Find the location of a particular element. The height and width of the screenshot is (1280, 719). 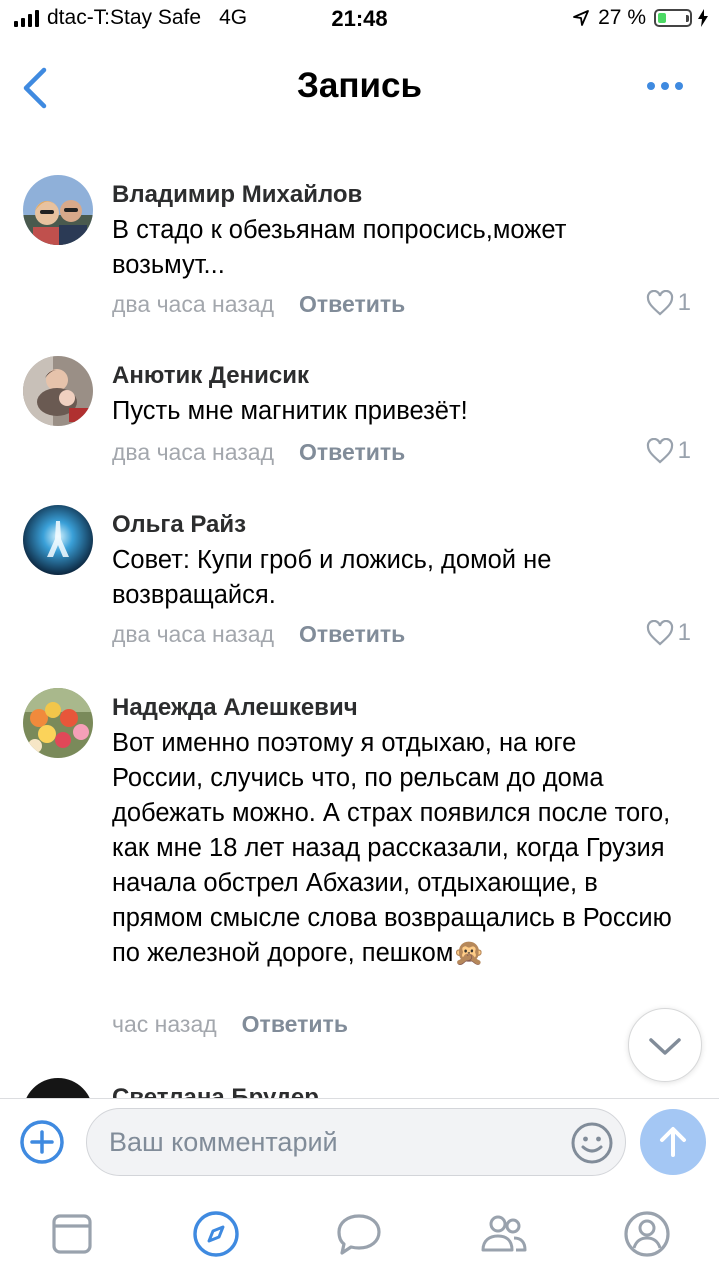

send-button is located at coordinates (673, 1142).